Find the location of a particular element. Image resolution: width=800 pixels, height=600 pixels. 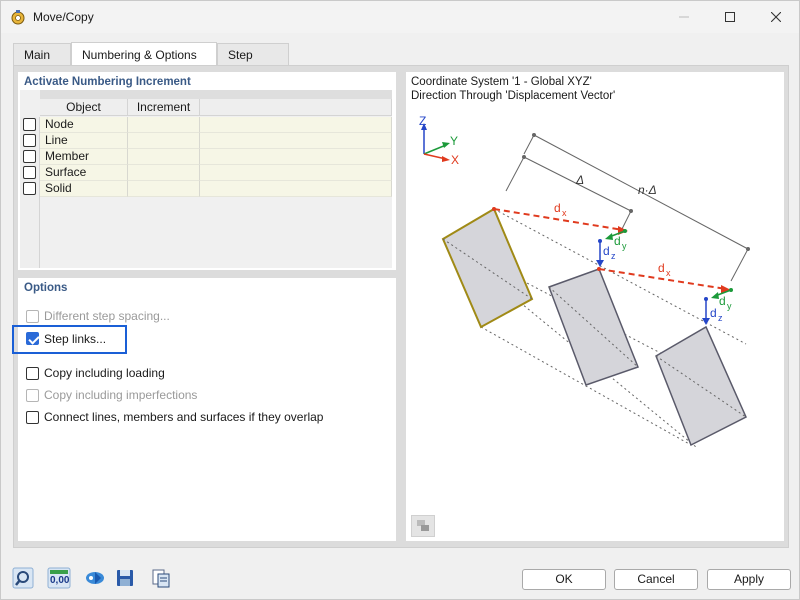

tab-step-links: Step Links is located at coordinates (253, 63).